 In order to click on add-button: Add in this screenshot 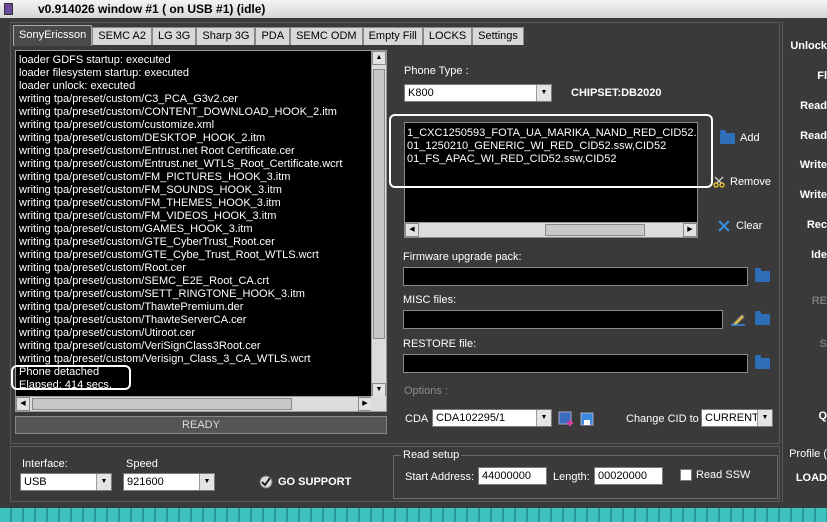, I will do `click(740, 136)`.